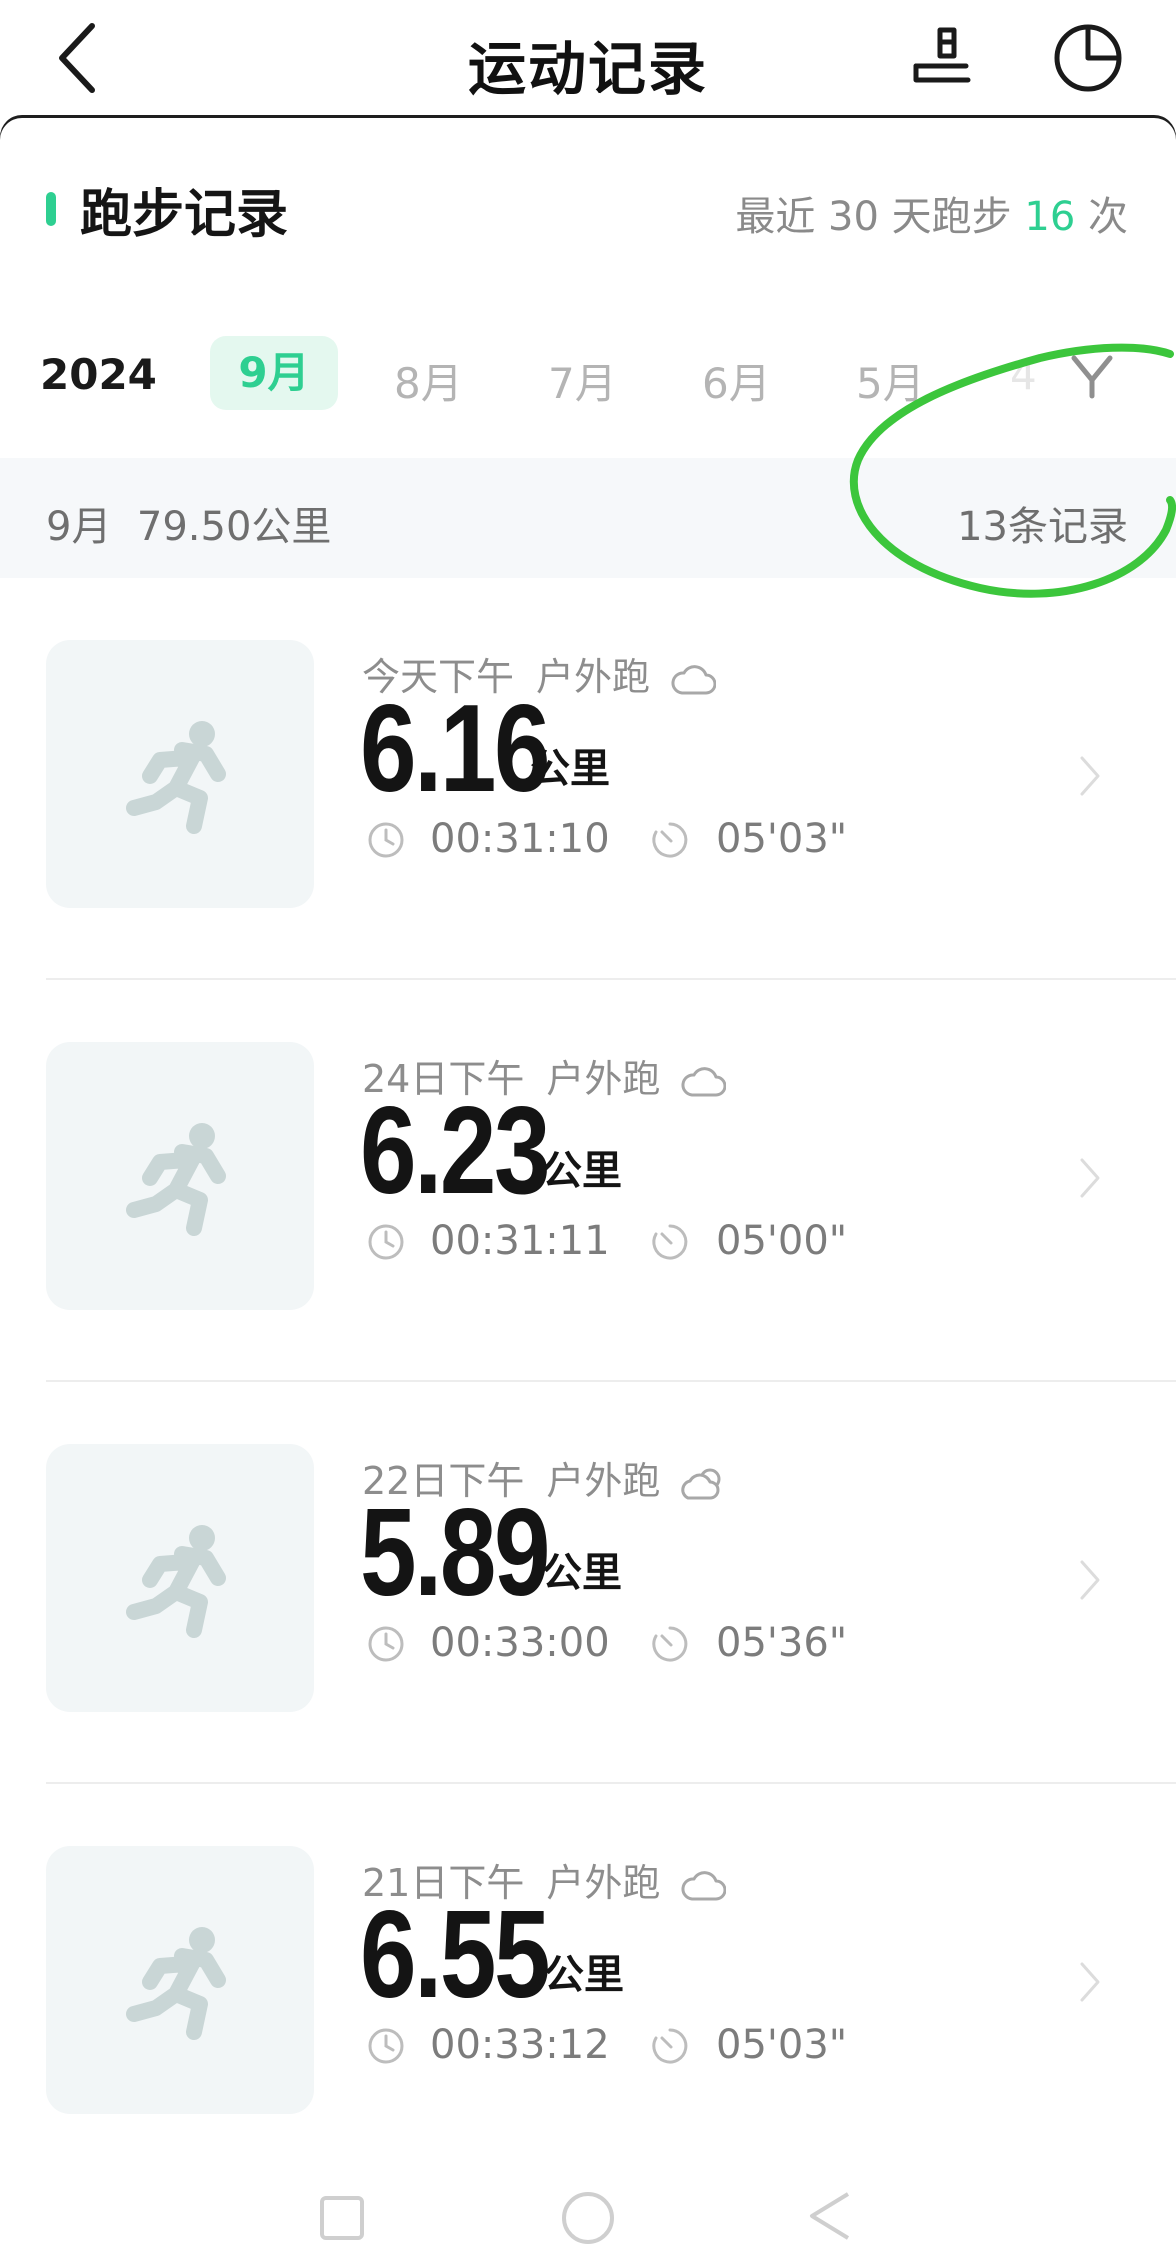 This screenshot has width=1176, height=2244. What do you see at coordinates (782, 1241) in the screenshot?
I see `run-pace: 05'00"` at bounding box center [782, 1241].